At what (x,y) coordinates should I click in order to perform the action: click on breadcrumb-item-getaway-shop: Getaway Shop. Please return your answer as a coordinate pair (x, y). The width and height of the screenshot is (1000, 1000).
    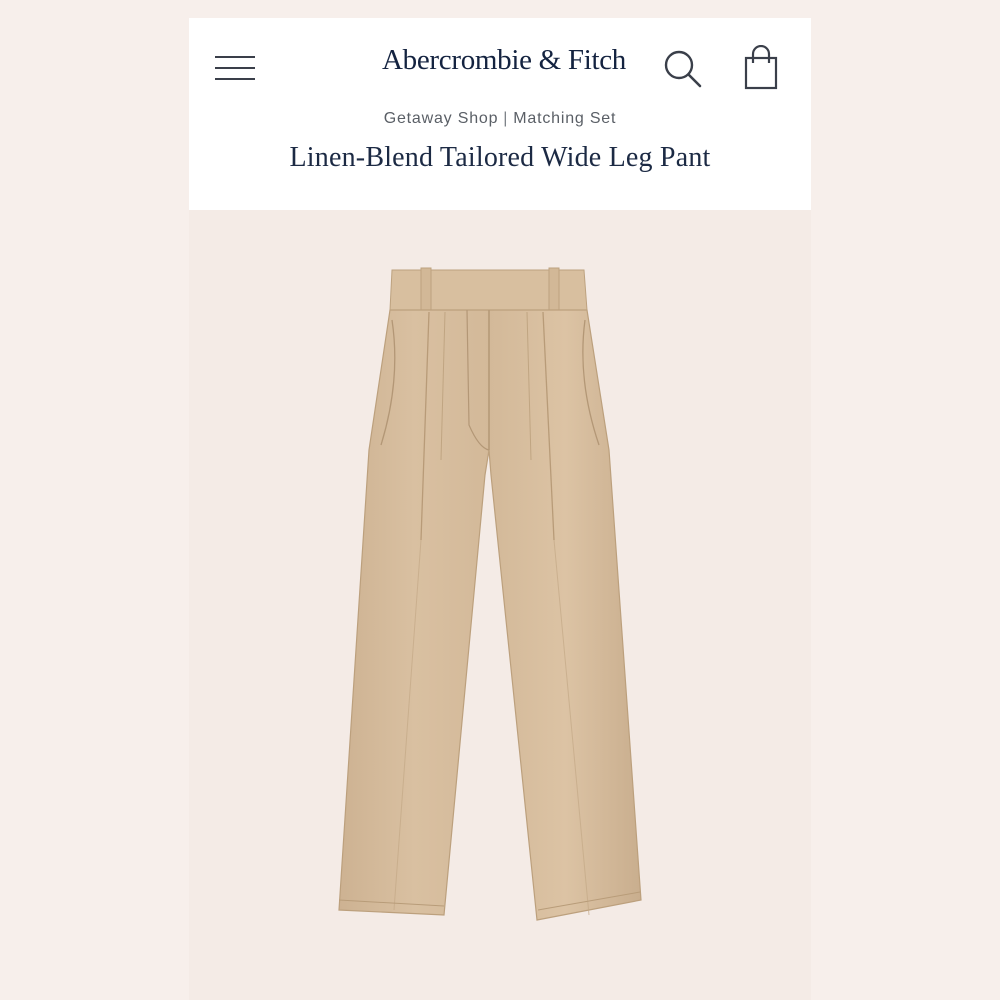
    Looking at the image, I should click on (441, 118).